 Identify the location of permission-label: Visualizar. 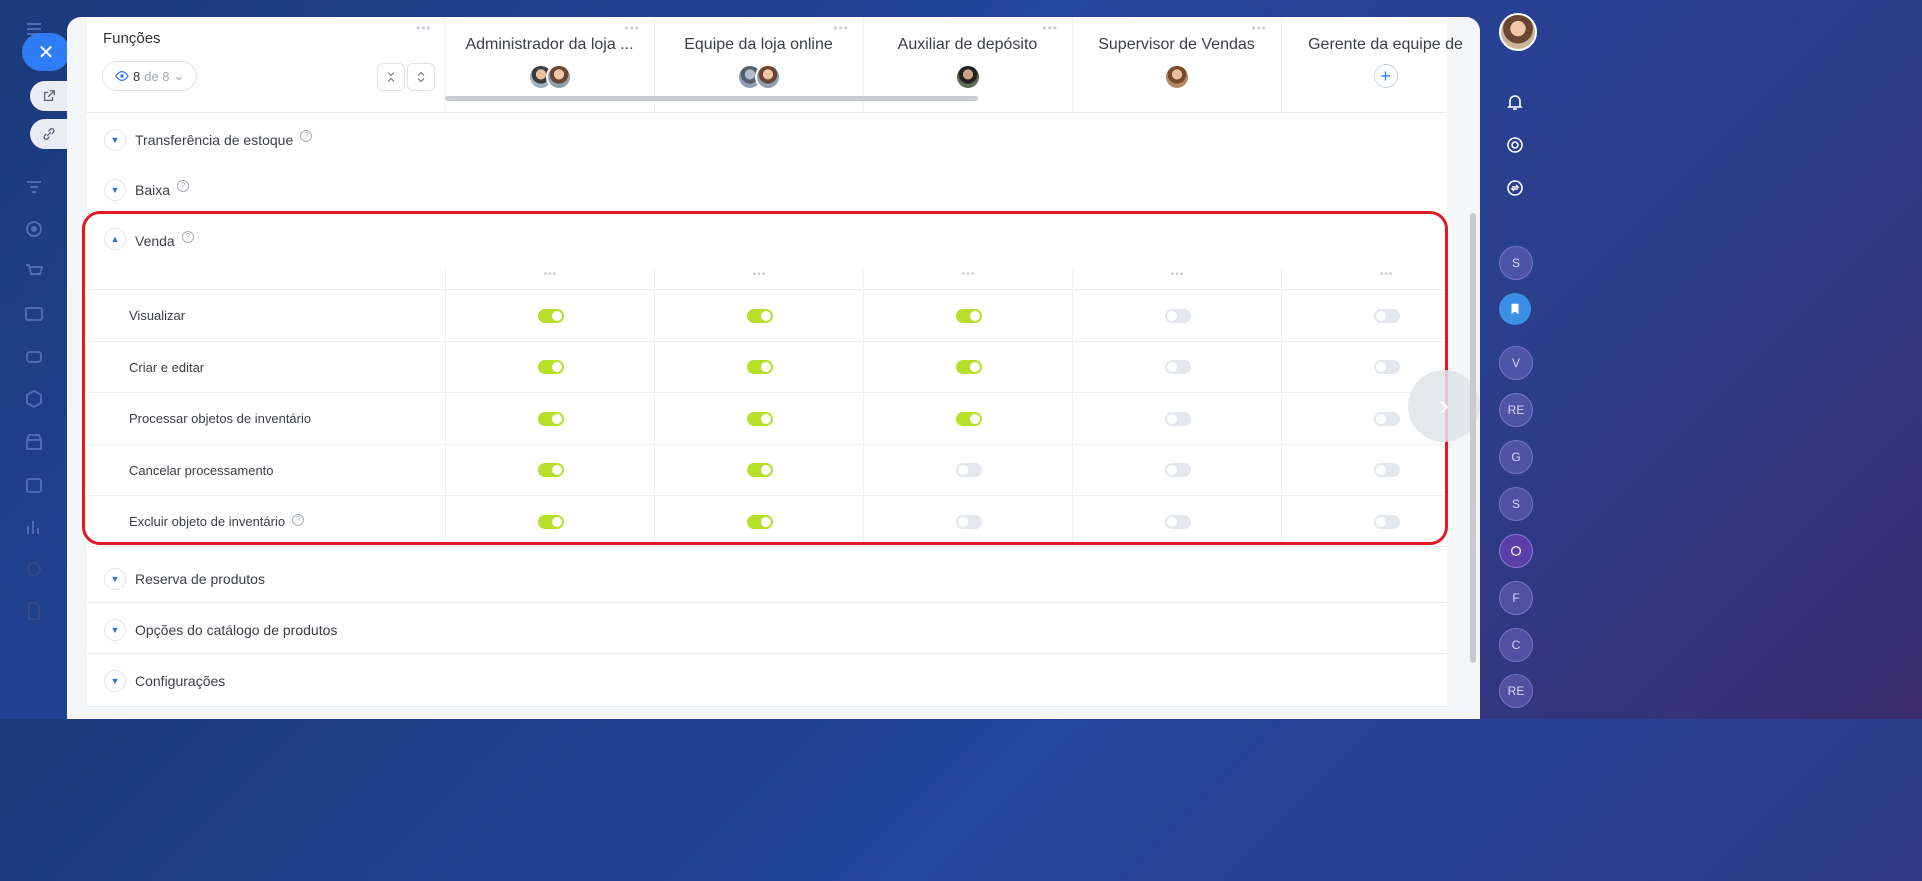
(157, 315).